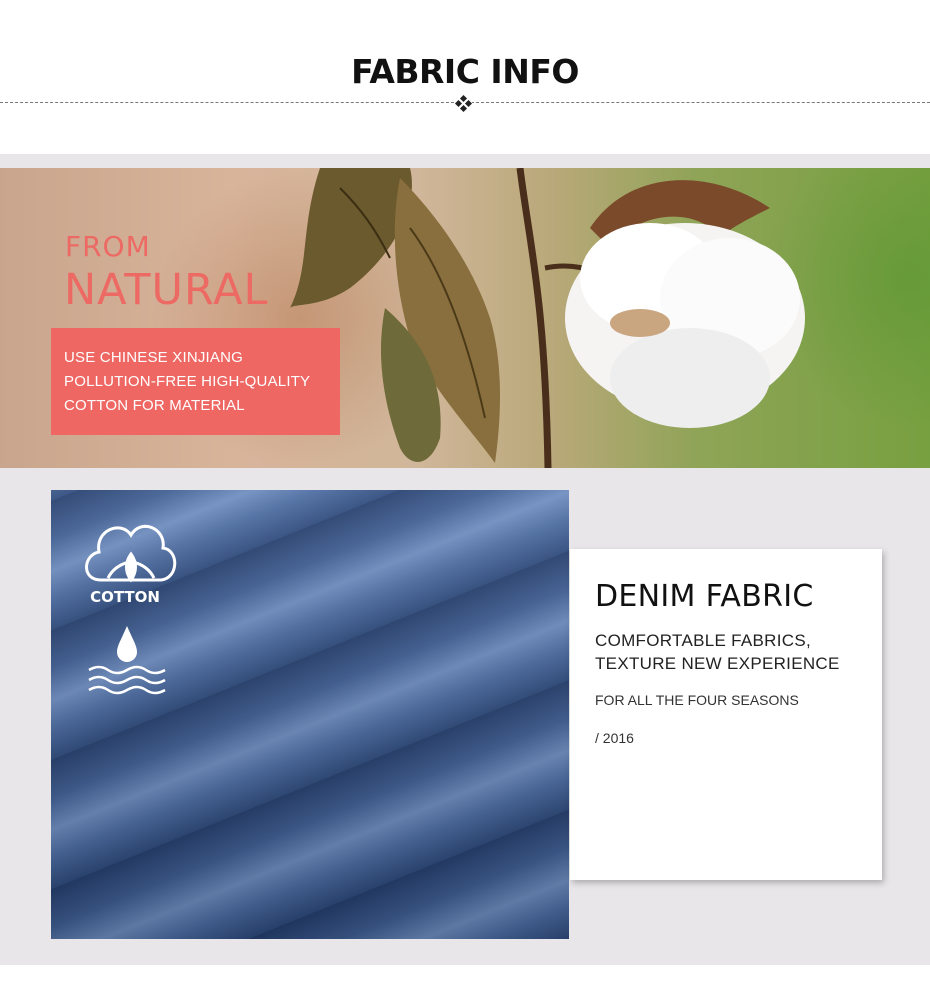 This screenshot has width=930, height=992. I want to click on card-title: DENIM FABRIC, so click(704, 596).